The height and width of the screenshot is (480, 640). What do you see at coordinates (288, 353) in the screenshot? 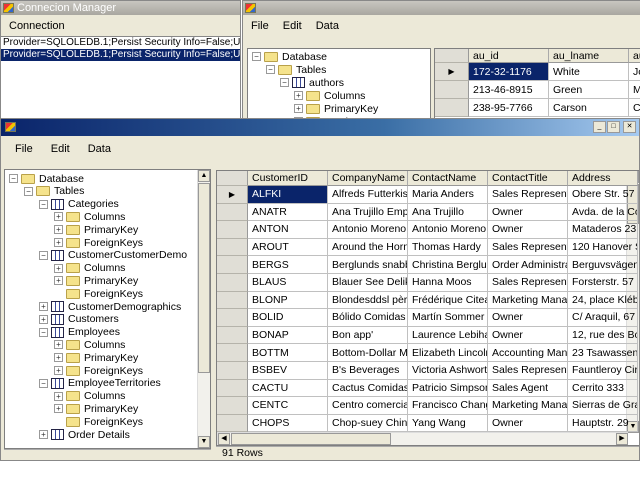
I see `grid-cell: BOTTM` at bounding box center [288, 353].